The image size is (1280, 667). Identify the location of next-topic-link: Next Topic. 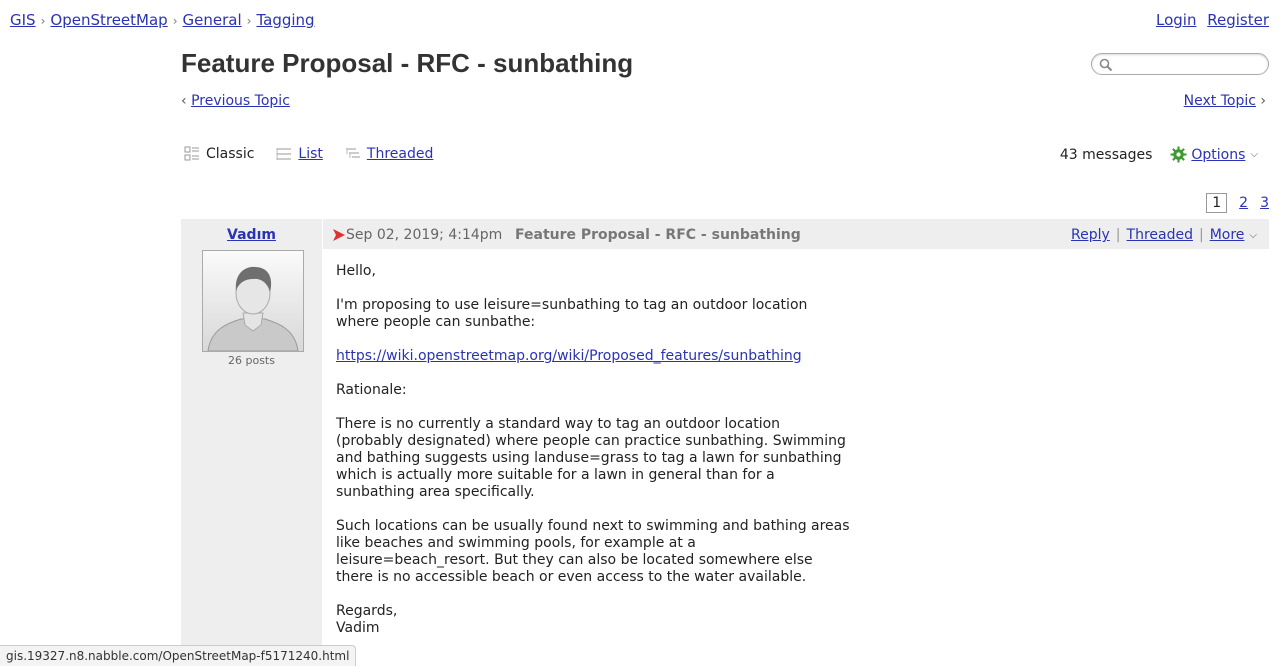
(1220, 101).